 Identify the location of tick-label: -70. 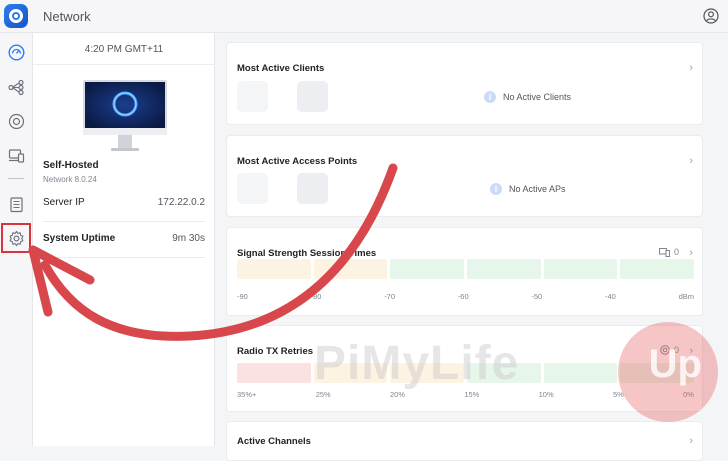
(390, 296).